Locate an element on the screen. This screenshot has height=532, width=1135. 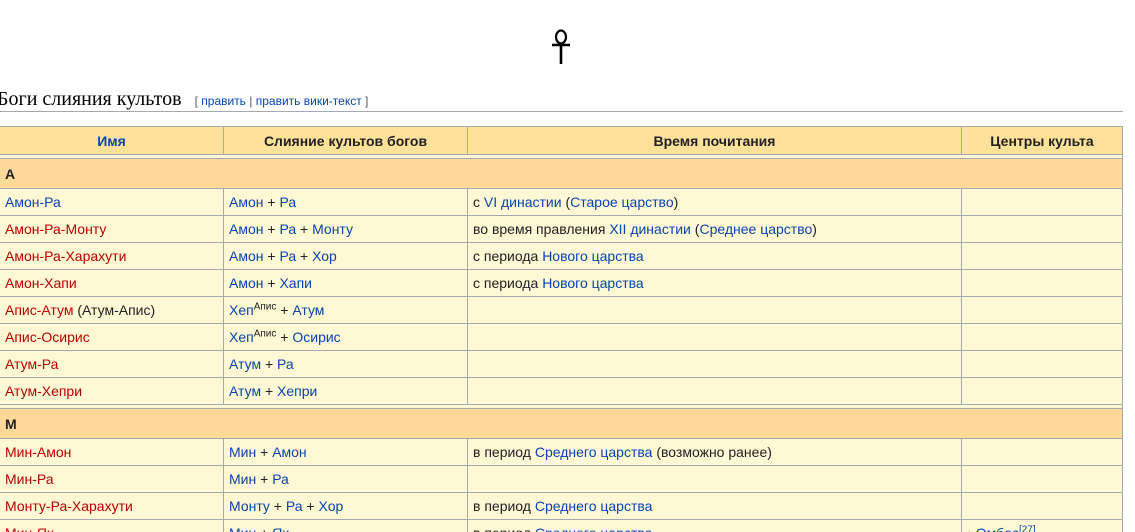
cell-merger: Амон + Ра is located at coordinates (345, 202).